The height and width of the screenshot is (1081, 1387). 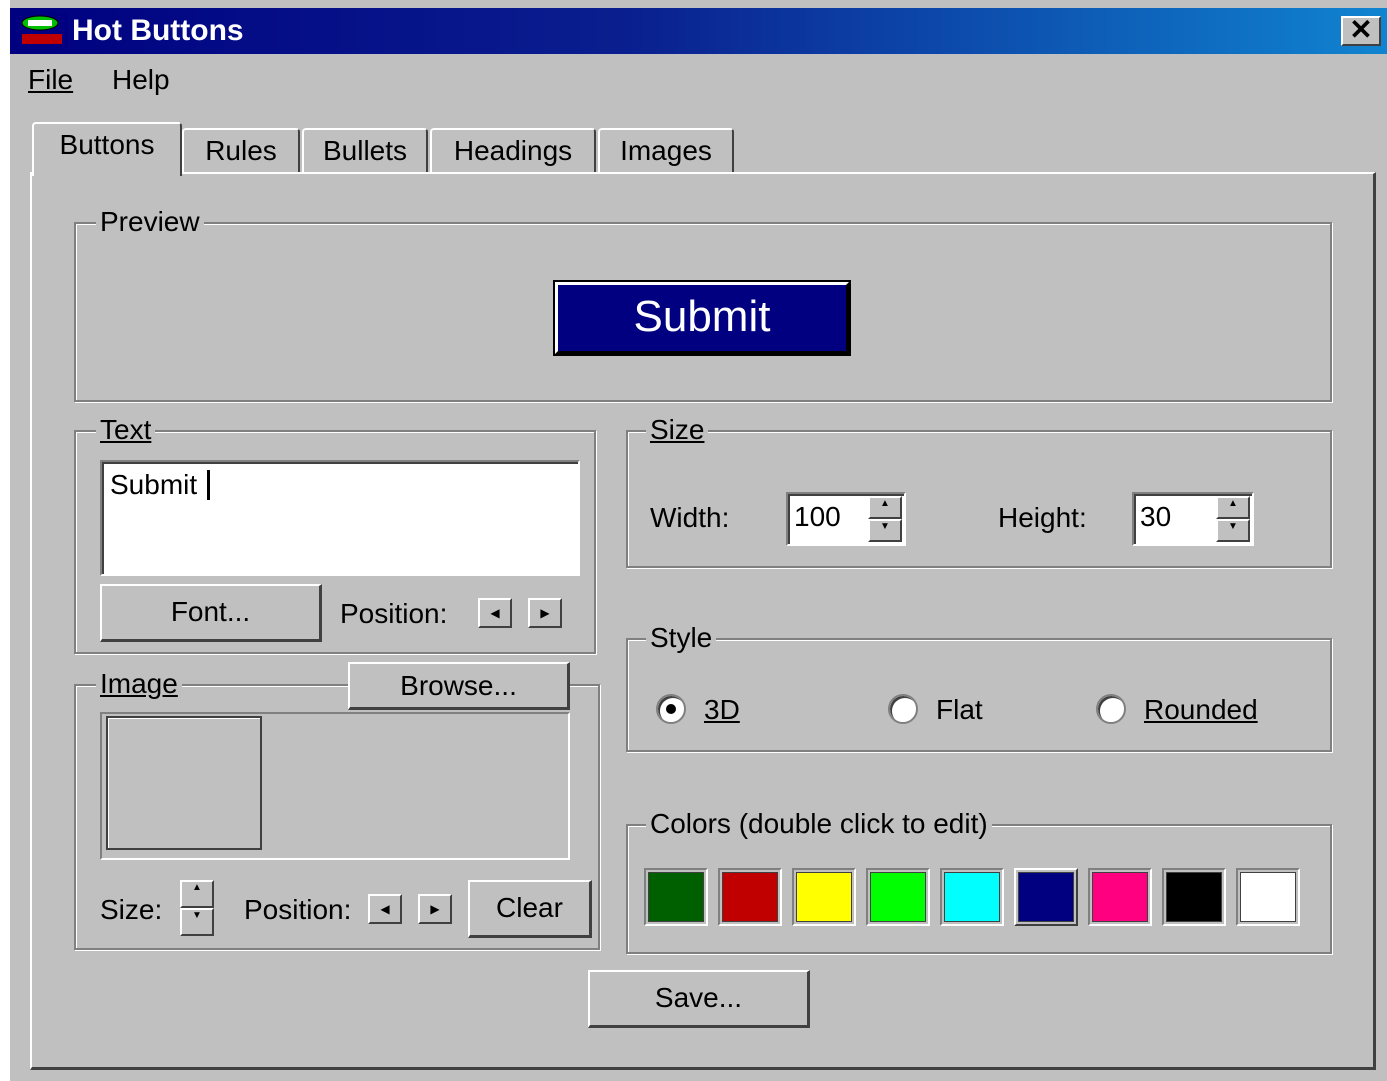 What do you see at coordinates (197, 922) in the screenshot?
I see `image-size-down-button: ▼` at bounding box center [197, 922].